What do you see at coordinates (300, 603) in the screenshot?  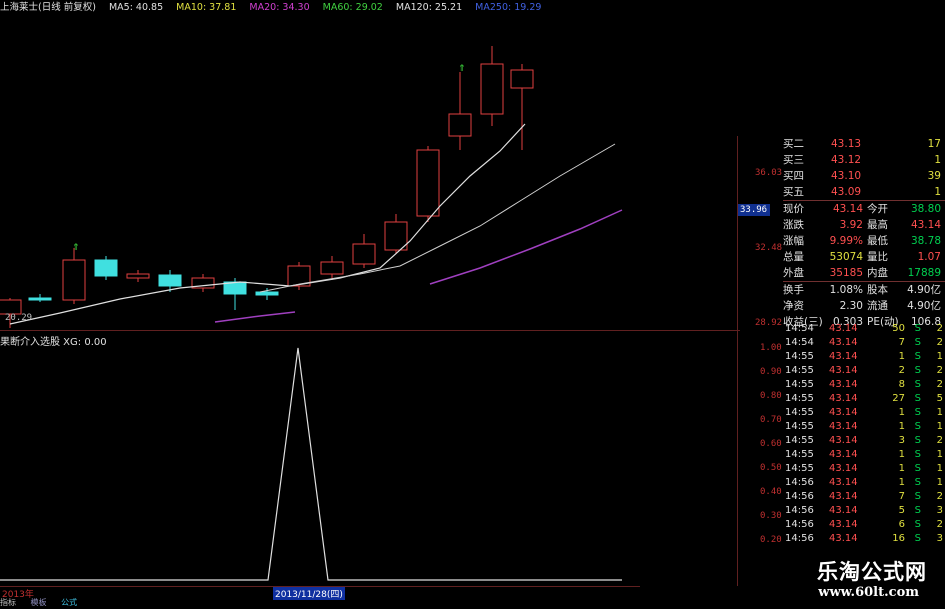 I see `indicator-tabs: 指标 模板 公式` at bounding box center [300, 603].